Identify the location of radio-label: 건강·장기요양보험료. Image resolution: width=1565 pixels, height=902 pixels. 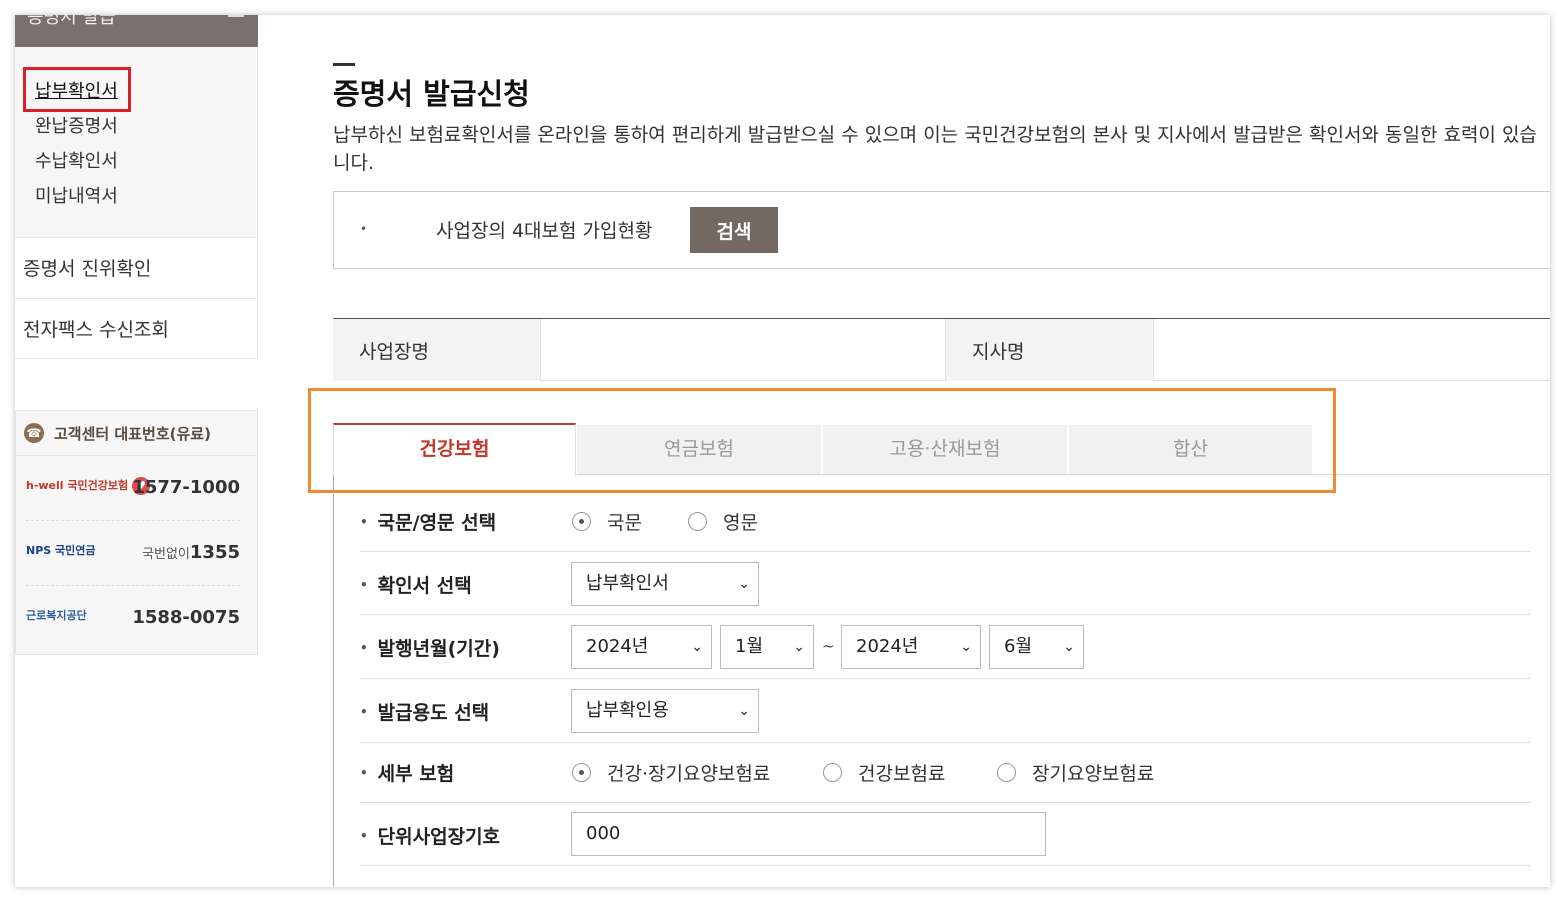
(689, 774).